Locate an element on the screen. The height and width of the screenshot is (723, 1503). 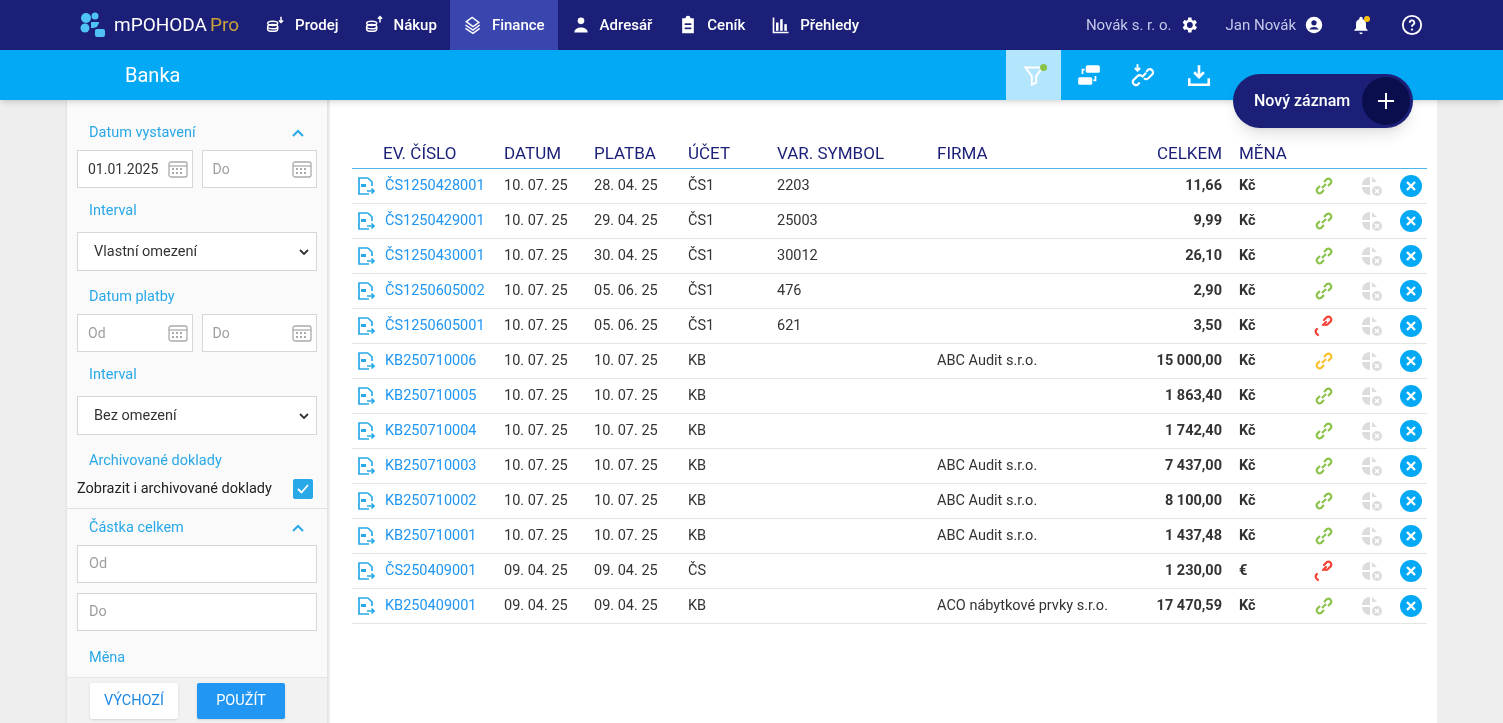
column-header: PLATBA is located at coordinates (641, 154).